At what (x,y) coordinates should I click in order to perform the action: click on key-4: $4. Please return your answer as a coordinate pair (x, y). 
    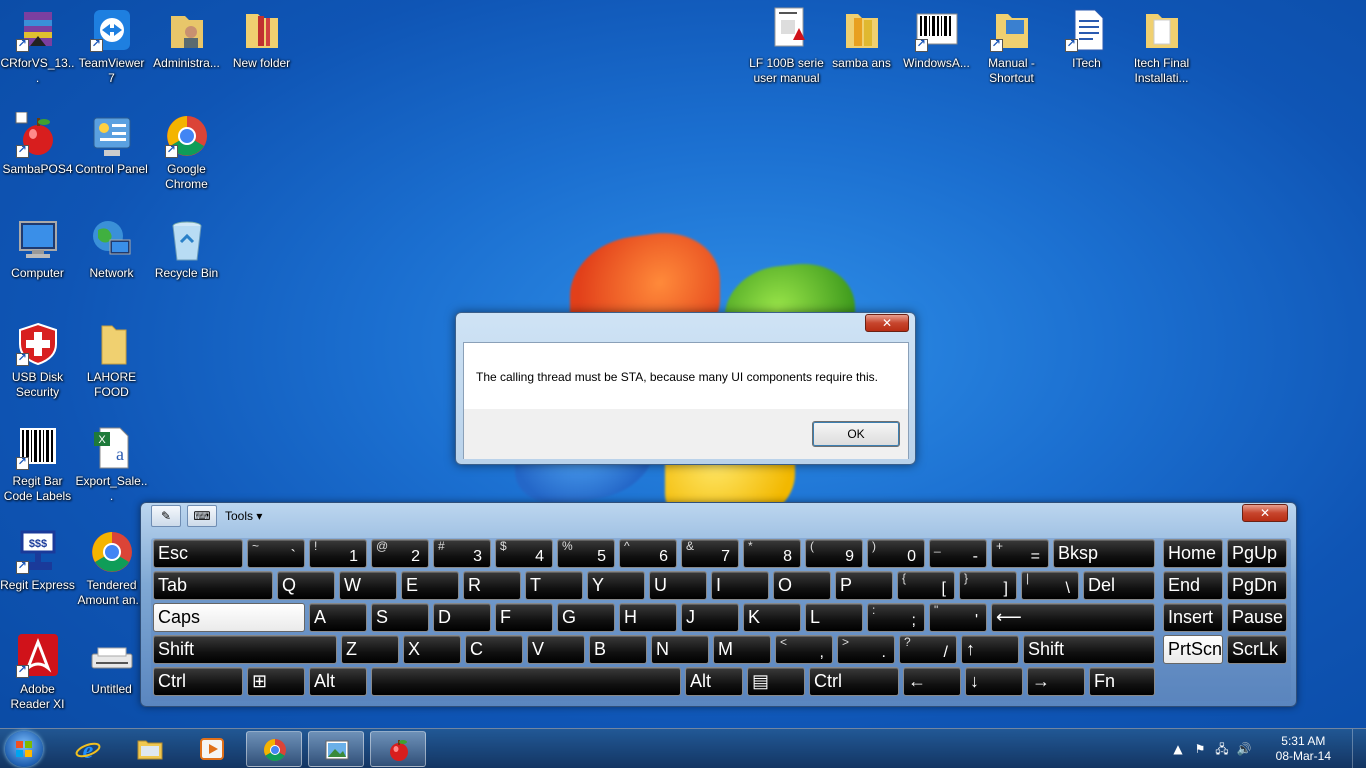
    Looking at the image, I should click on (524, 553).